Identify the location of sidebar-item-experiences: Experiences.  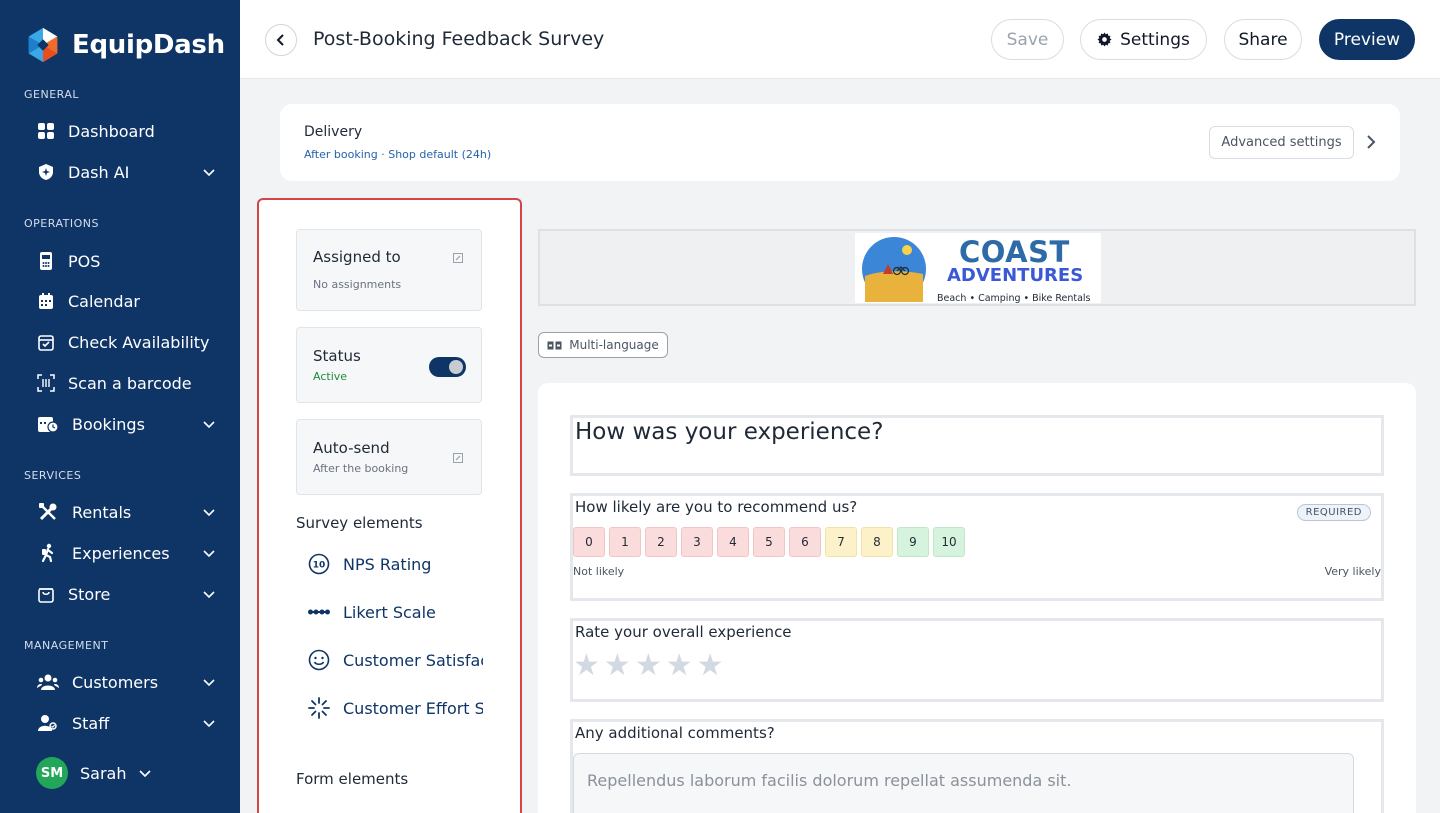
(126, 553).